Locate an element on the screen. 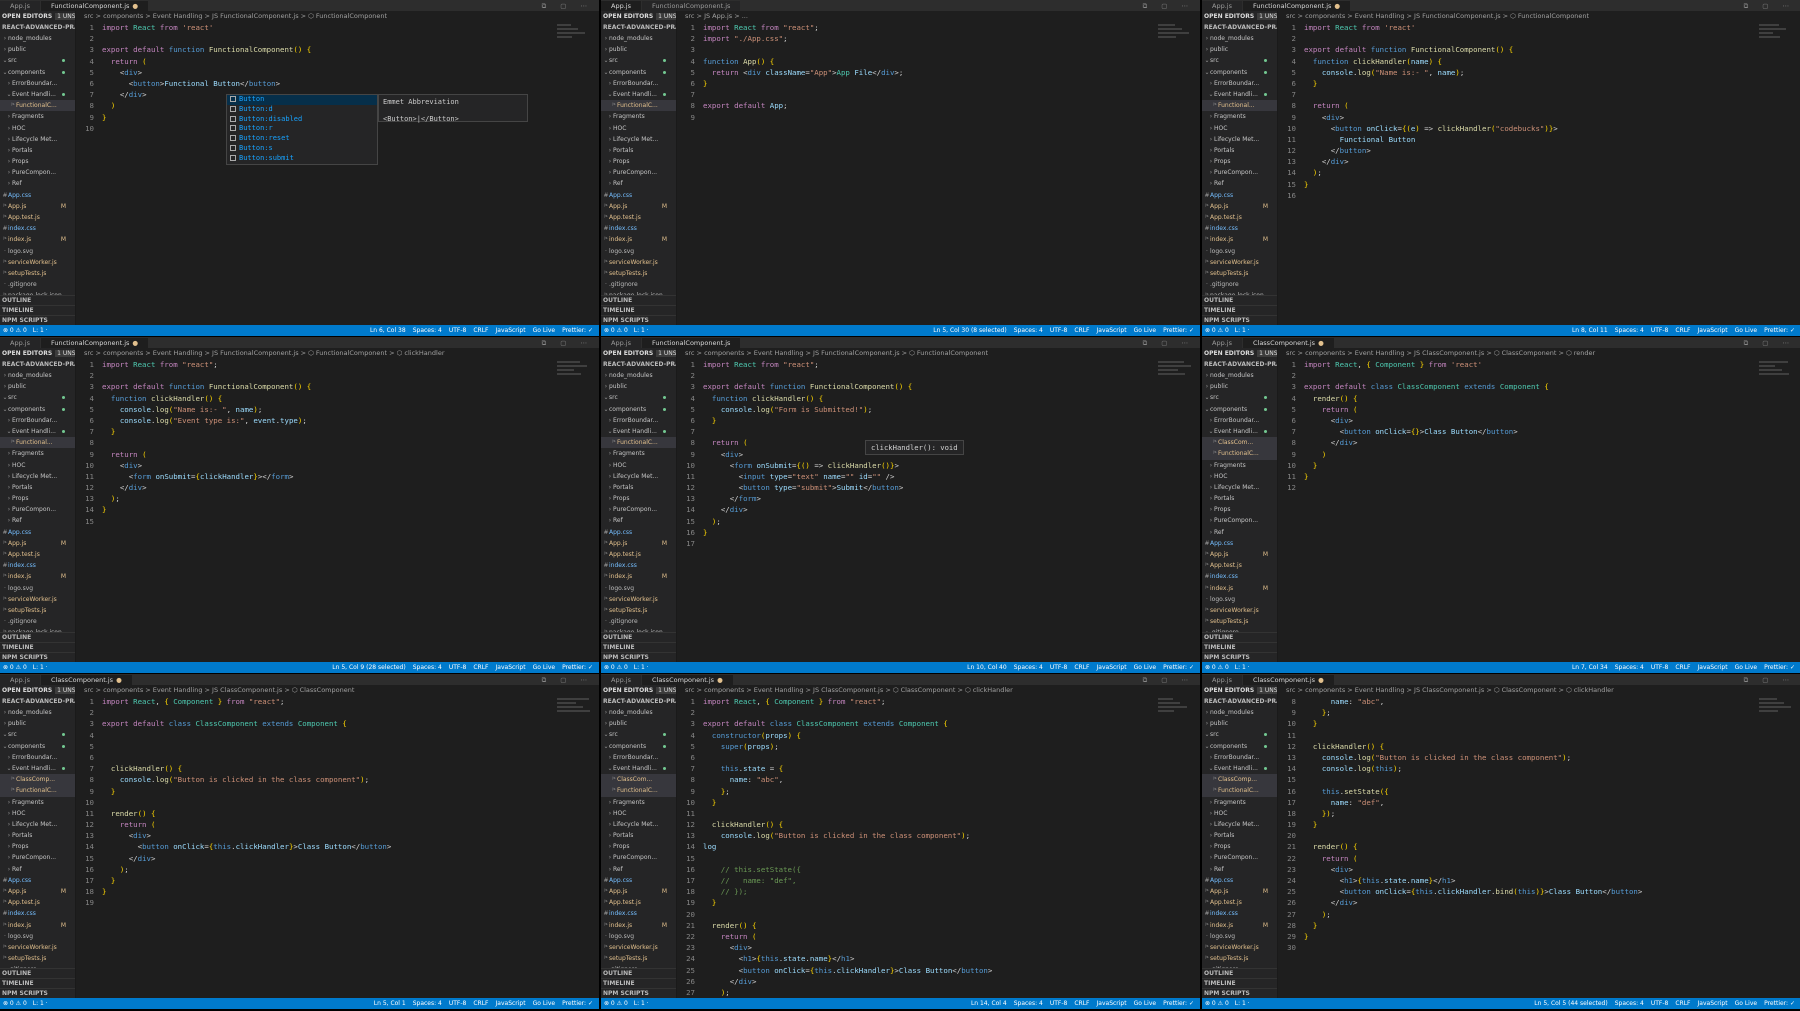 Image resolution: width=1800 pixels, height=1011 pixels. explorer-item: ᴶˢserviceWorker.js is located at coordinates (37, 262).